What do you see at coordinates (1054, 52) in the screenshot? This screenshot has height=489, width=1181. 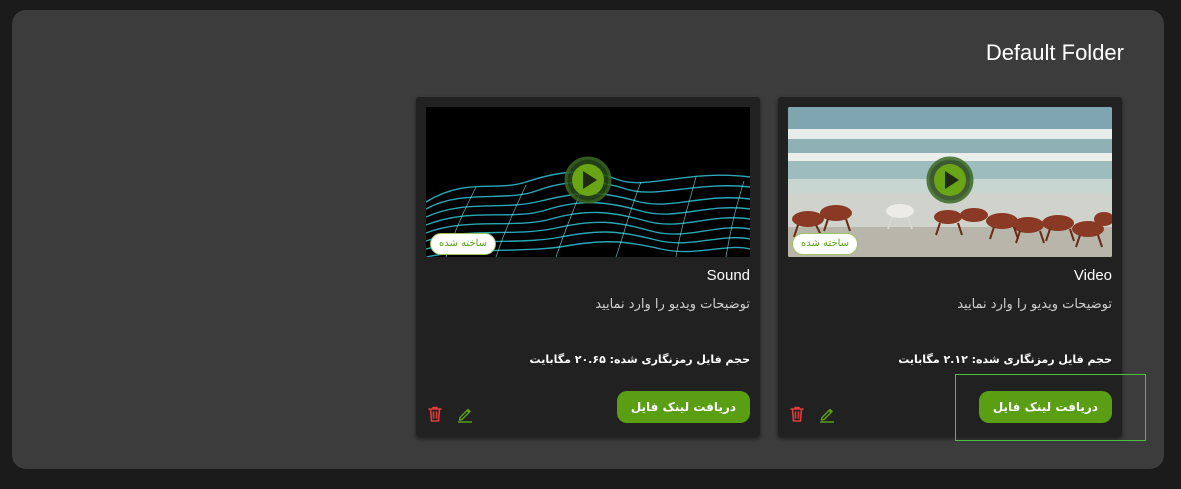 I see `folder-title: Default Folder` at bounding box center [1054, 52].